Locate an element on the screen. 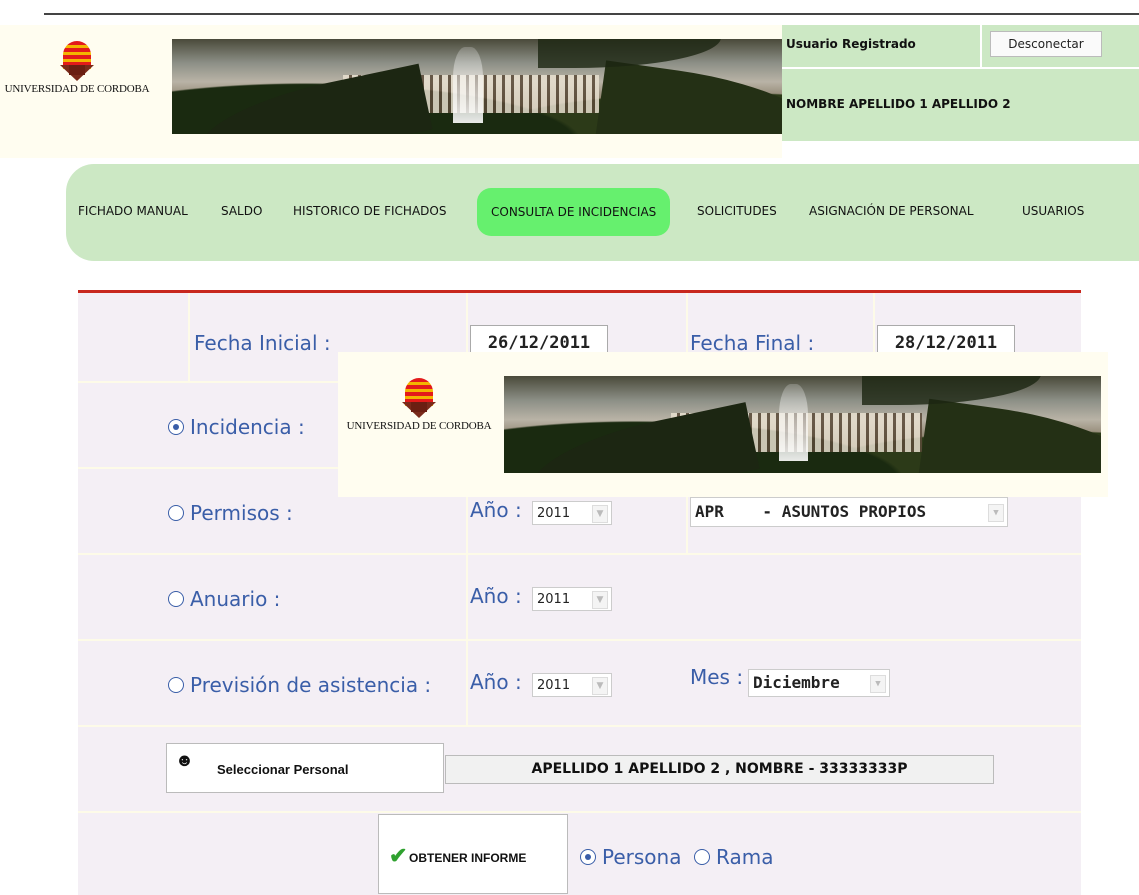 This screenshot has width=1139, height=895. seleccionar-personal-button: ☻ Seleccionar Personal is located at coordinates (305, 768).